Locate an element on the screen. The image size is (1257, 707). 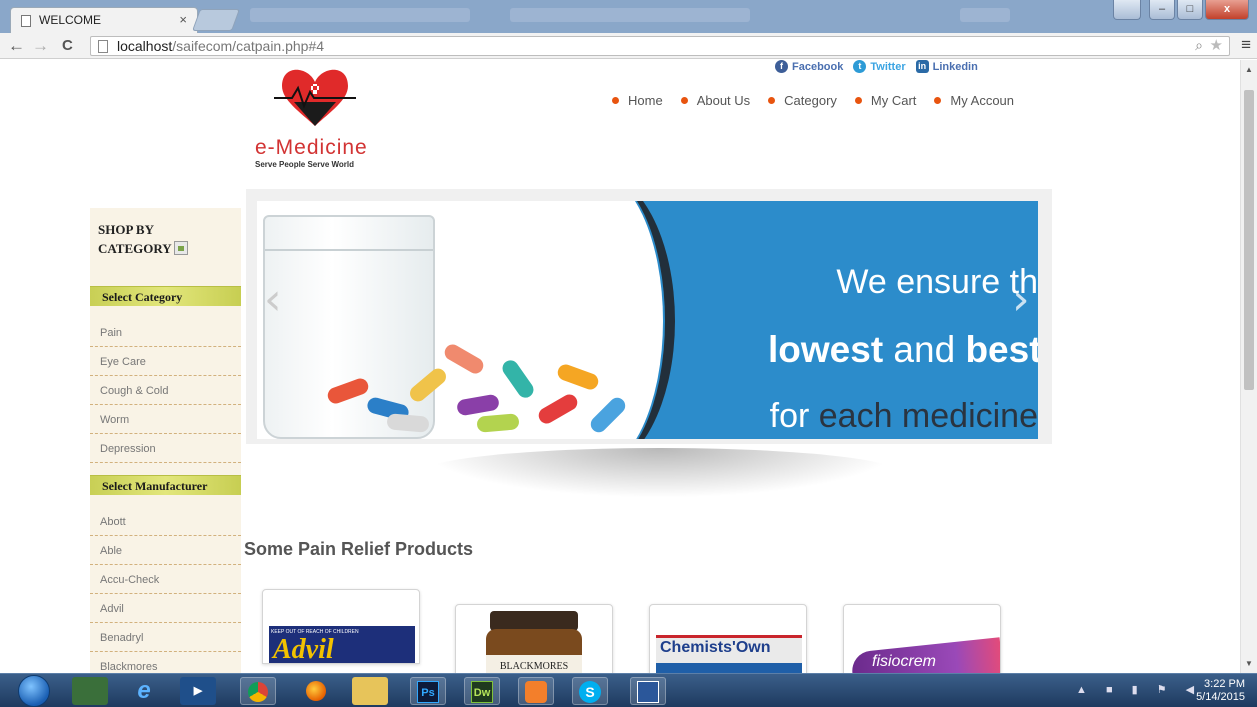
nav-label: My Cart is located at coordinates (893, 100).